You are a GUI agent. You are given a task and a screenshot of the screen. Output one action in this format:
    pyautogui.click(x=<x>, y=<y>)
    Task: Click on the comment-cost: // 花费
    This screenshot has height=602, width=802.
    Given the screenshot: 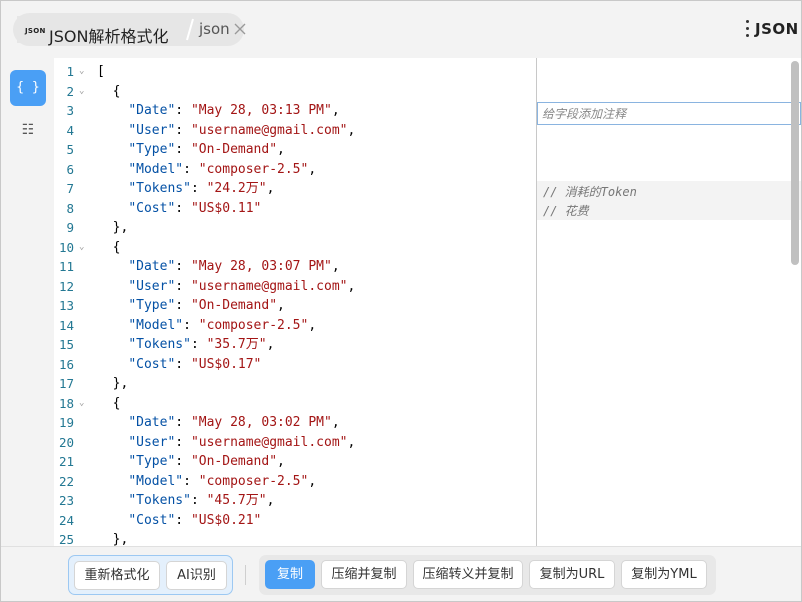 What is the action you would take?
    pyautogui.click(x=566, y=211)
    